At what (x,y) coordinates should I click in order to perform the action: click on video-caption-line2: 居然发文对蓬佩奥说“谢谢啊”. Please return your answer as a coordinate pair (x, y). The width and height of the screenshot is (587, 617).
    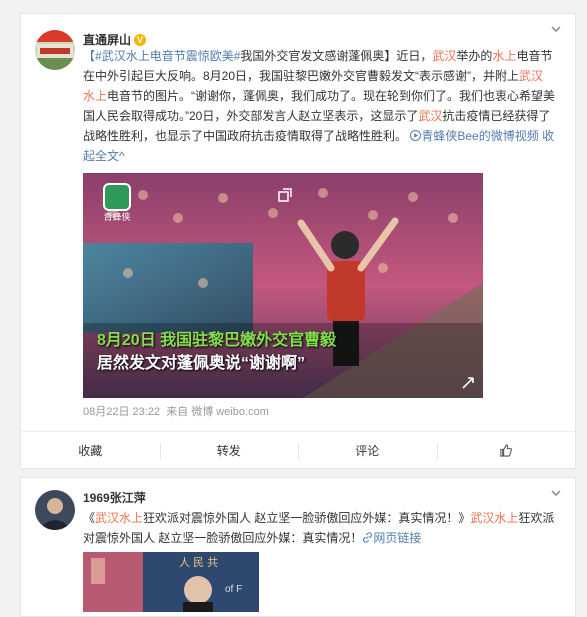
    Looking at the image, I should click on (201, 363).